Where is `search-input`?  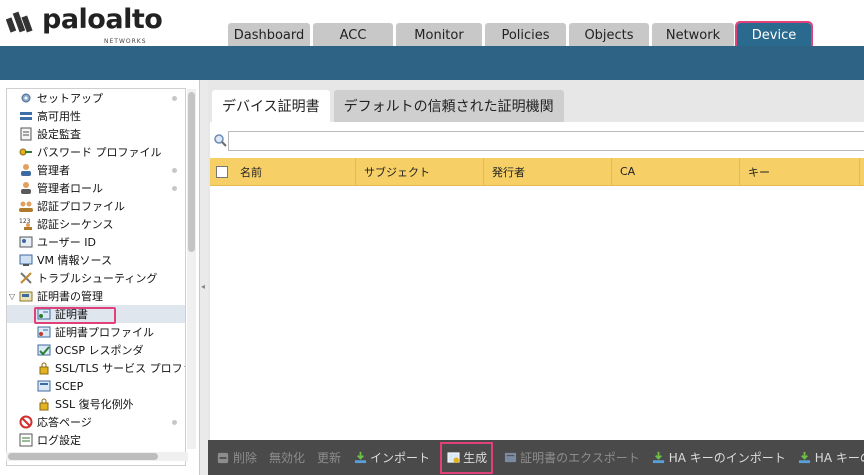
search-input is located at coordinates (546, 141).